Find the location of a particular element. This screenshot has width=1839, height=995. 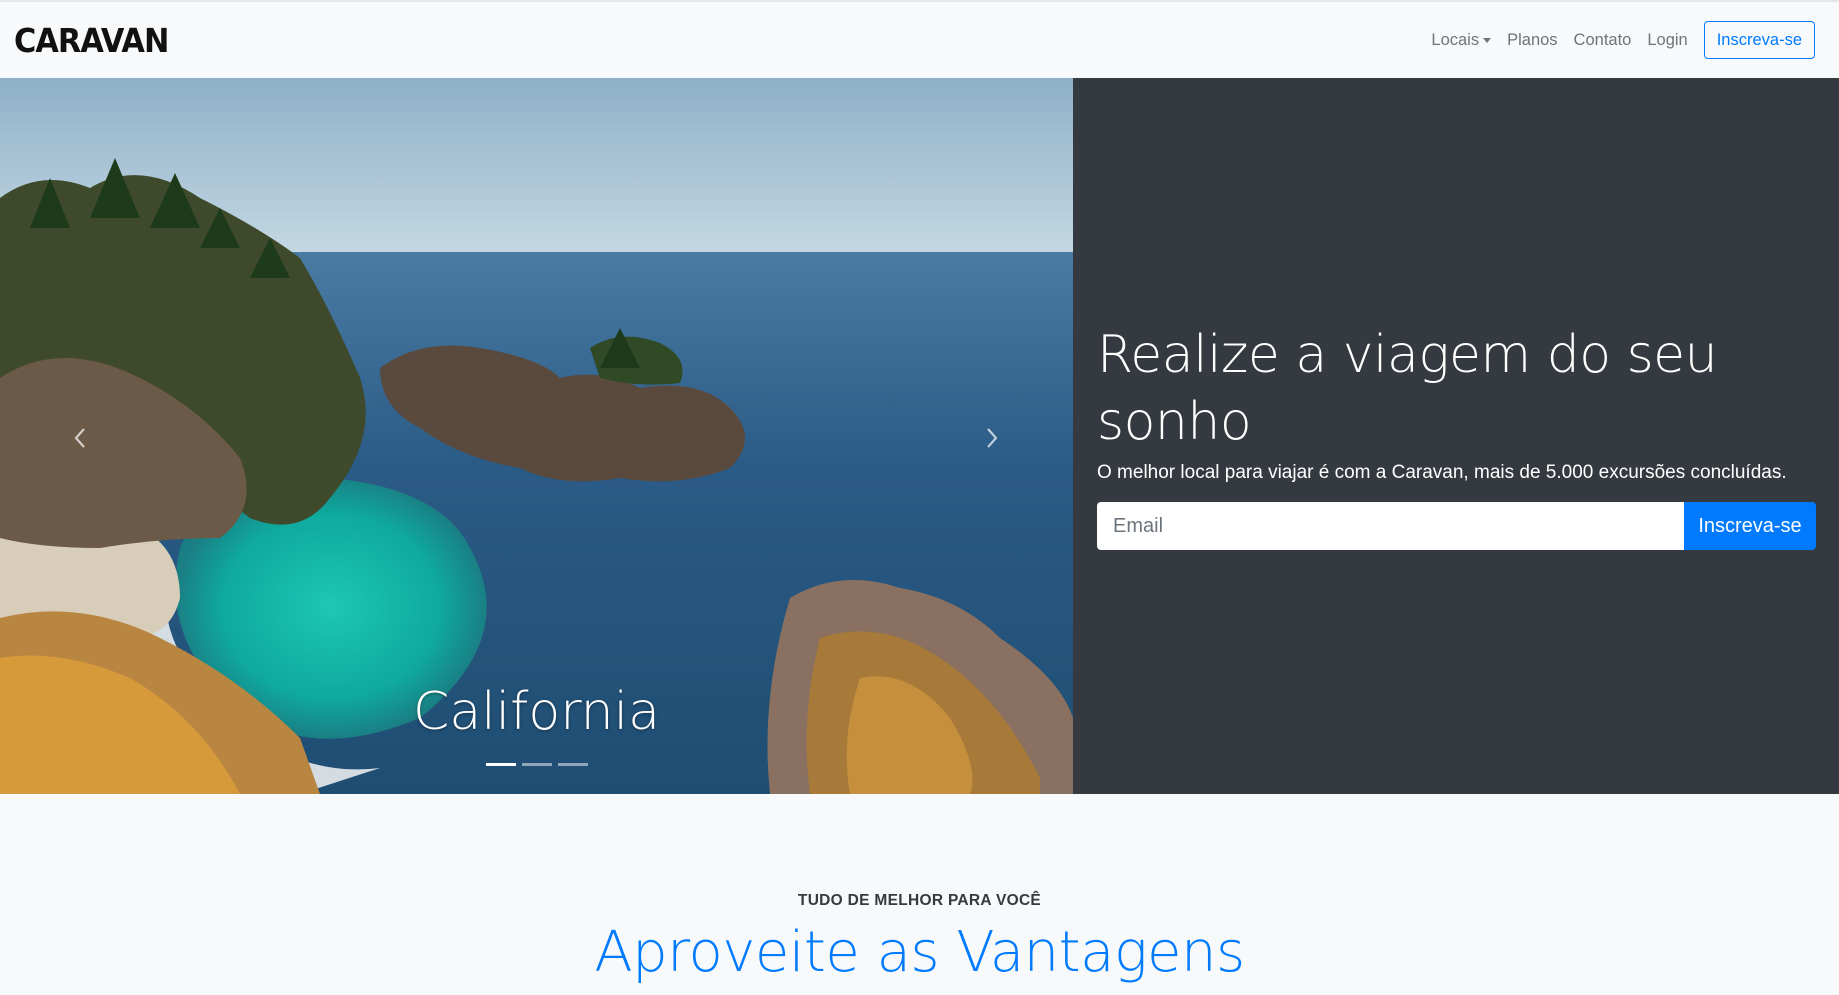

nav-link-contato: Contato is located at coordinates (1603, 40).